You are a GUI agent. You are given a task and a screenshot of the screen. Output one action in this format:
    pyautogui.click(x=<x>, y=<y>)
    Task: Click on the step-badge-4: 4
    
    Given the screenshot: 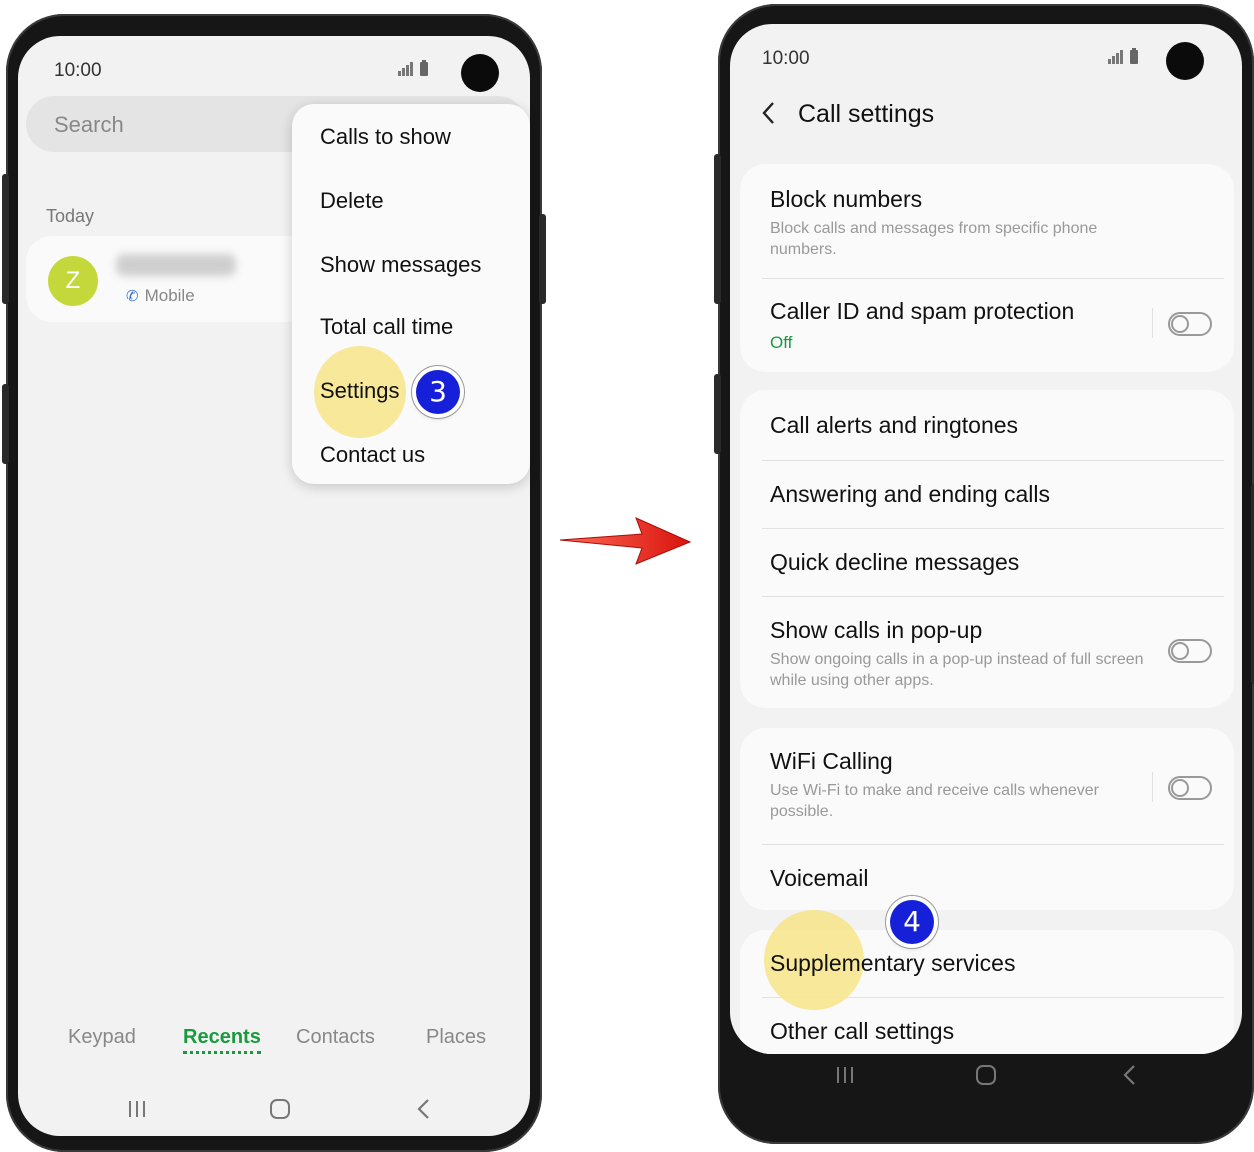 What is the action you would take?
    pyautogui.click(x=912, y=922)
    